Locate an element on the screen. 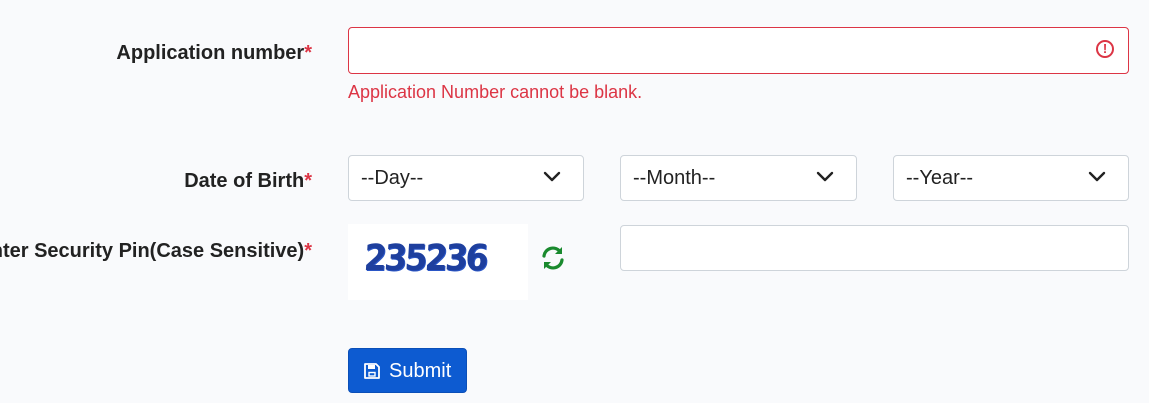 The image size is (1149, 403). security-pin-label: nter Security Pin(Case Sensitive)* is located at coordinates (156, 251).